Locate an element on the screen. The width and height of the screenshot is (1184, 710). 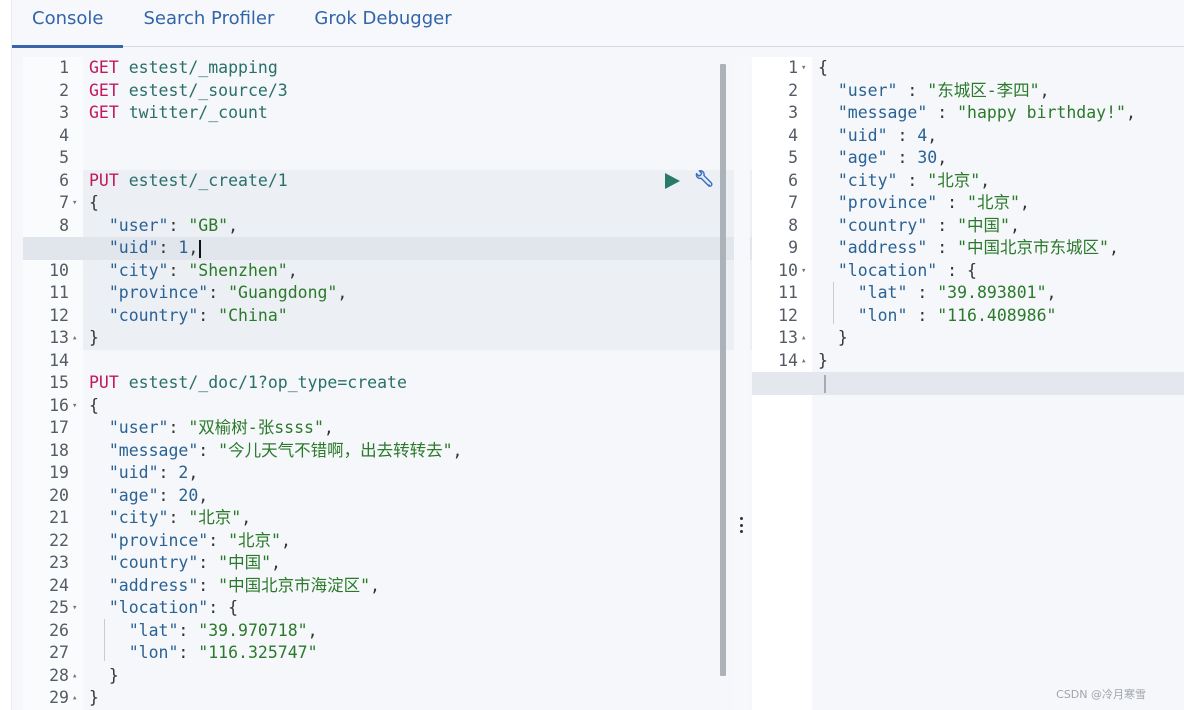
token-num: 1 is located at coordinates (183, 247).